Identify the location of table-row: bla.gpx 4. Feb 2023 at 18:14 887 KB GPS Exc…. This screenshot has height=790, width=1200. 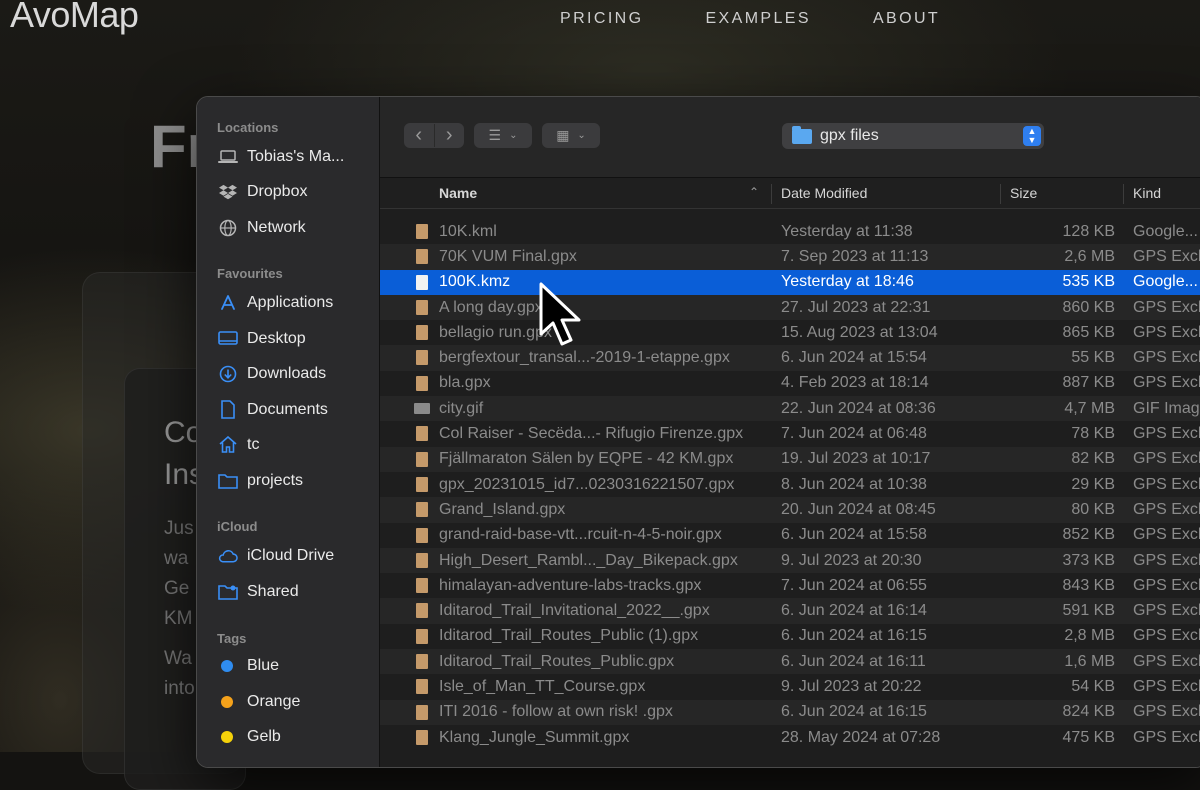
(790, 383).